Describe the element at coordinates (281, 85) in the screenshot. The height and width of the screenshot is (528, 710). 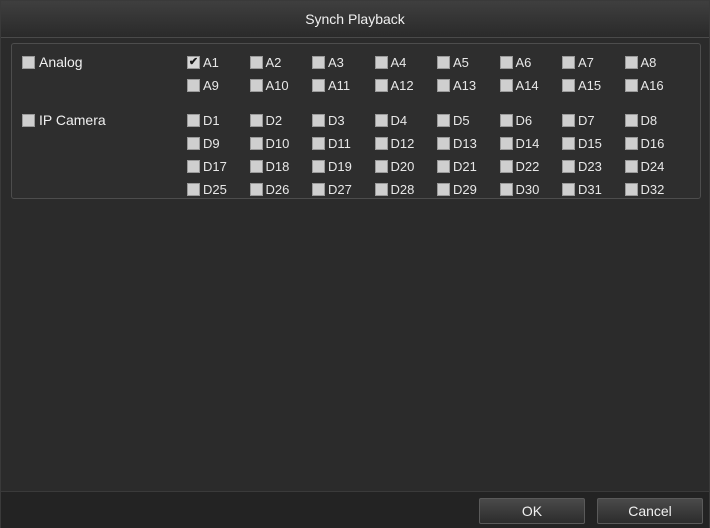
I see `channel-checkbox-a10: A10` at that location.